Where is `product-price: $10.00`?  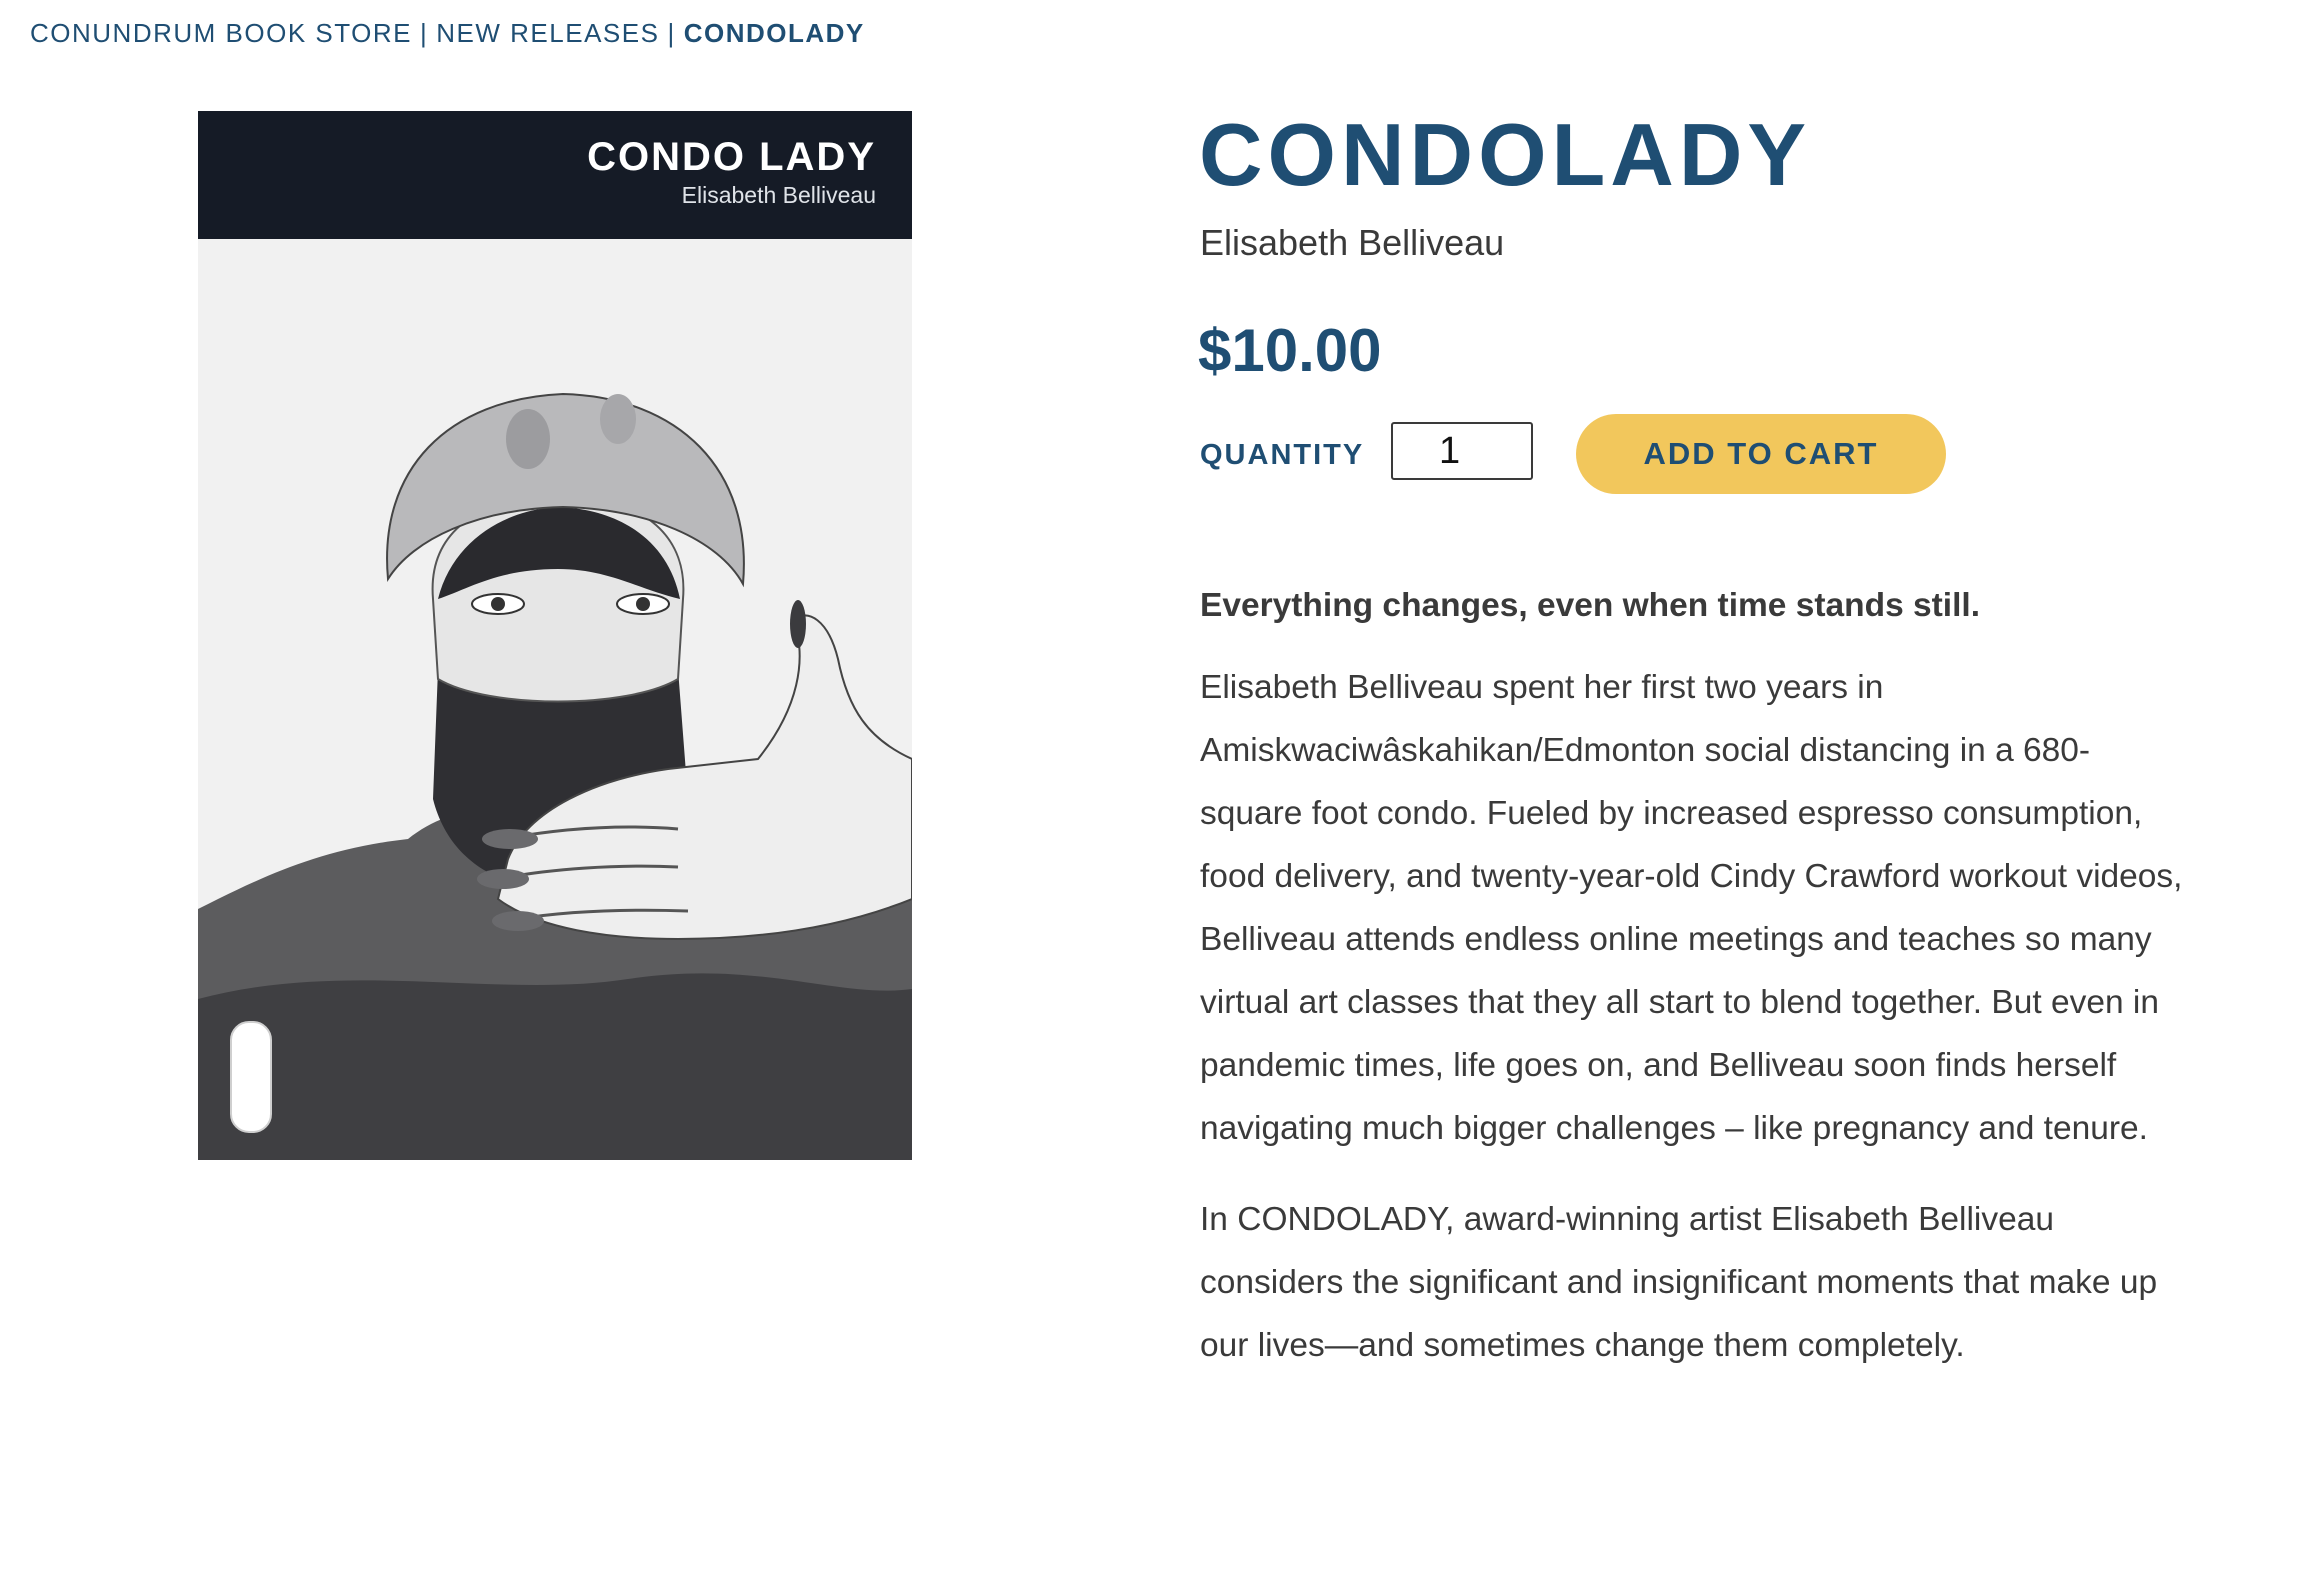 product-price: $10.00 is located at coordinates (1290, 350).